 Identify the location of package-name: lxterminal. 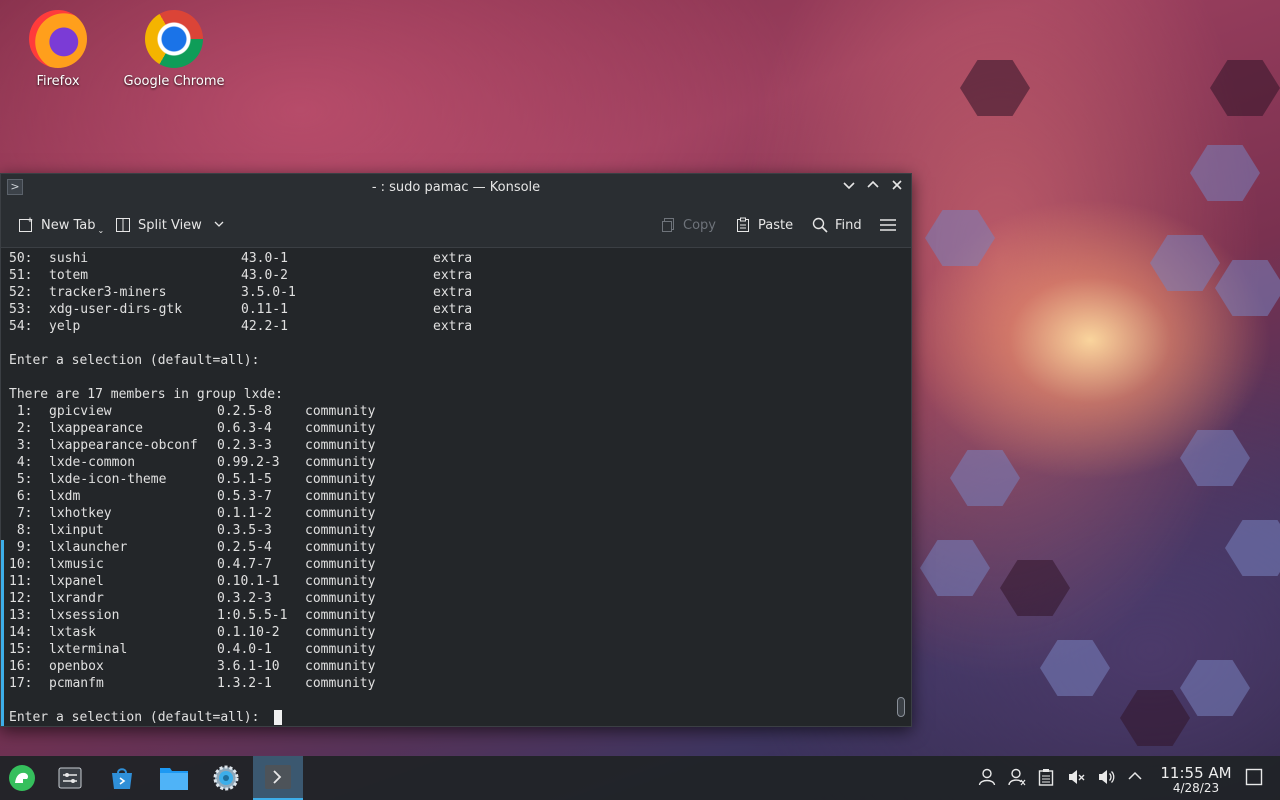
(88, 649).